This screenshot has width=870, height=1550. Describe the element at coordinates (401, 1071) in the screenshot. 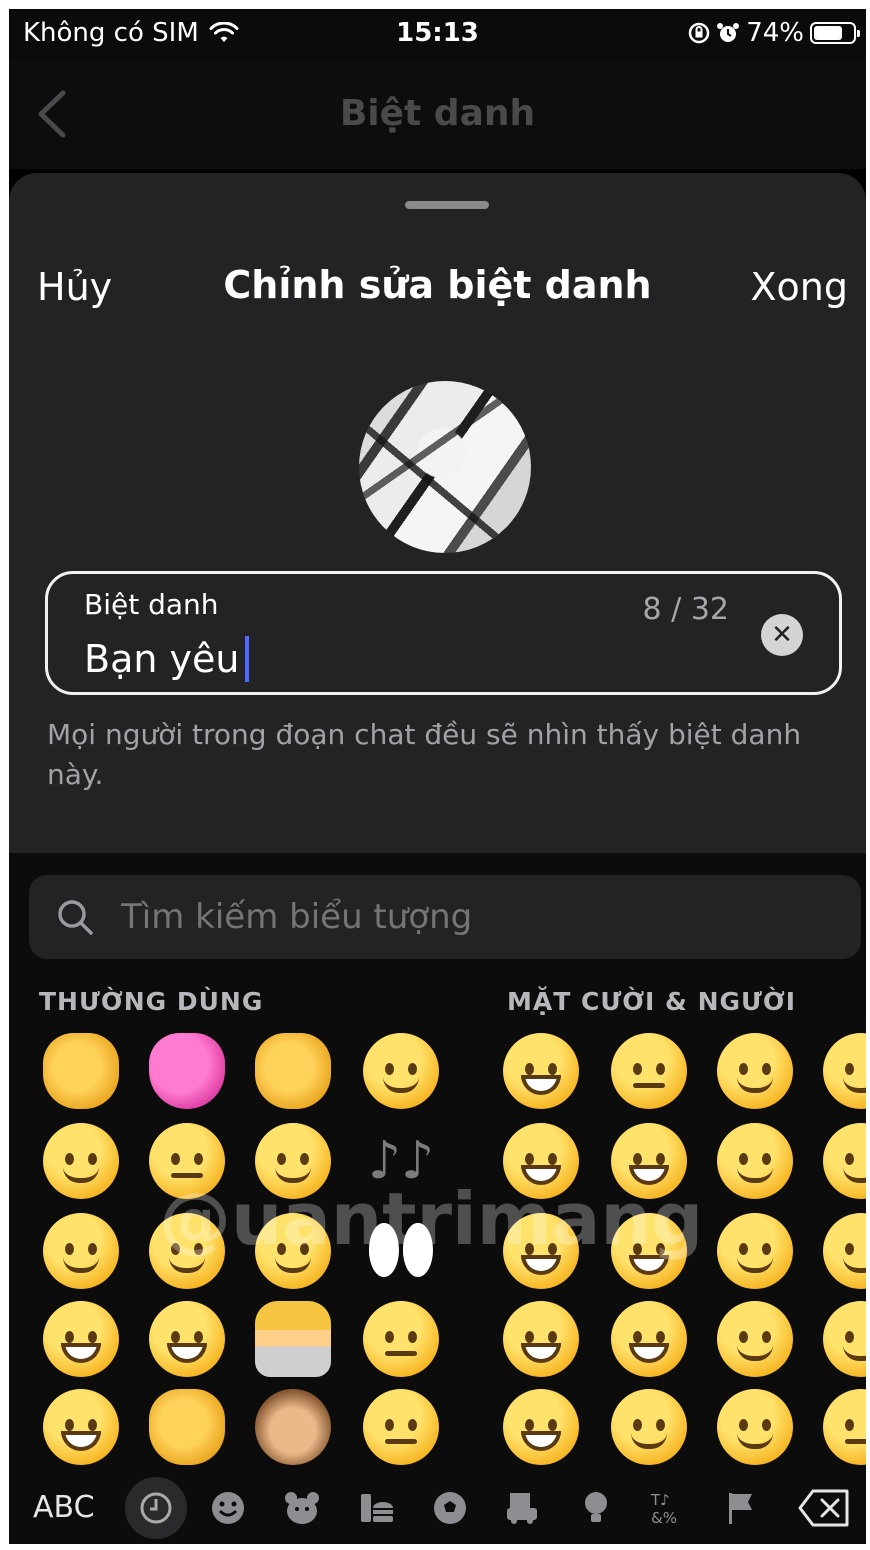

I see `sunglasses-emoji` at that location.